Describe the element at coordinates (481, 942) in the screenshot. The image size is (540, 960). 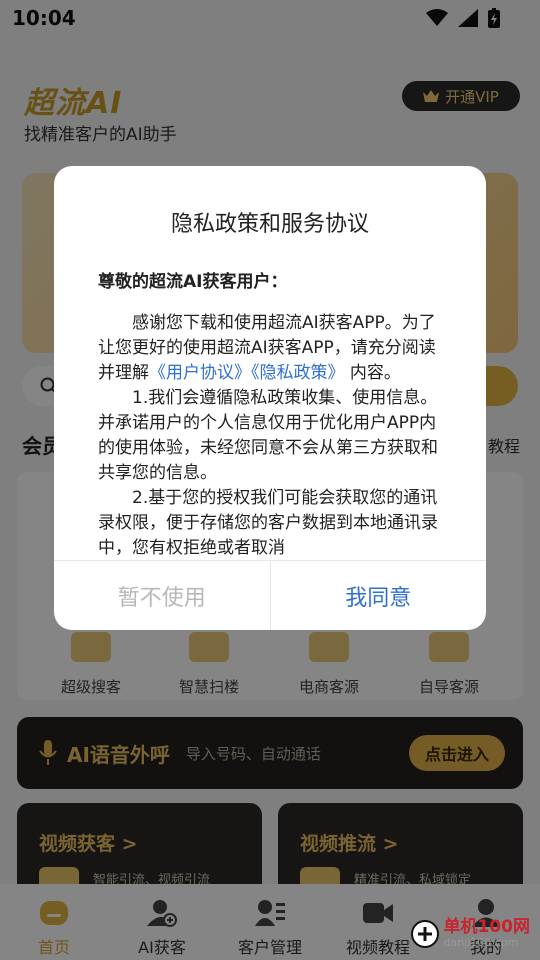
I see `watermark-url: danji100.com` at that location.